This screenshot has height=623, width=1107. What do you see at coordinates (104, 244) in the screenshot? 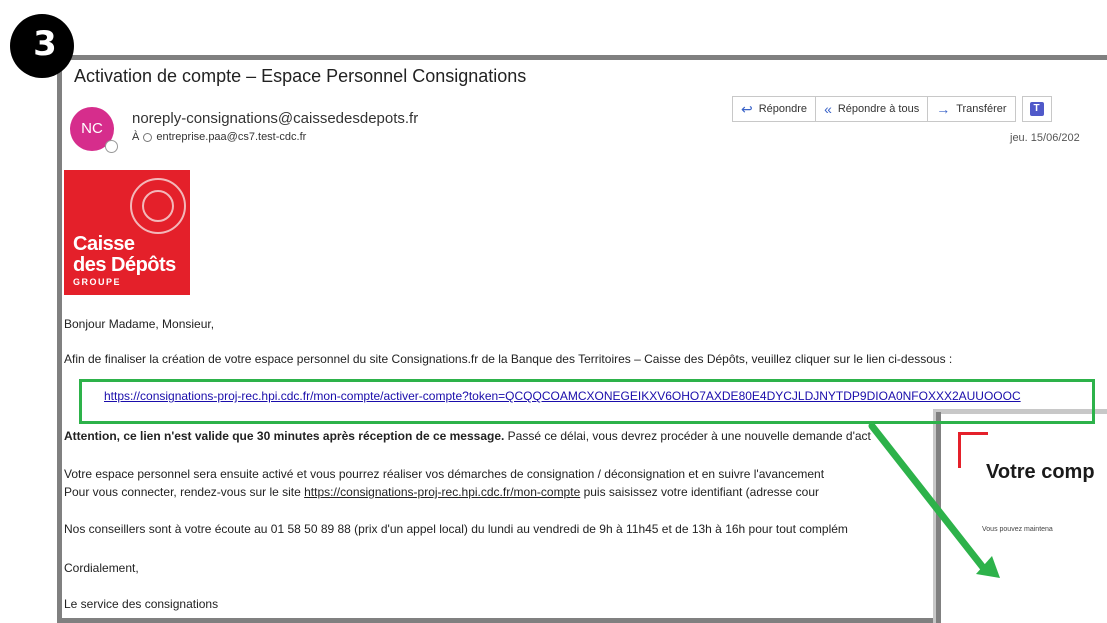
I see `logo-text-line1: Caisse` at bounding box center [104, 244].